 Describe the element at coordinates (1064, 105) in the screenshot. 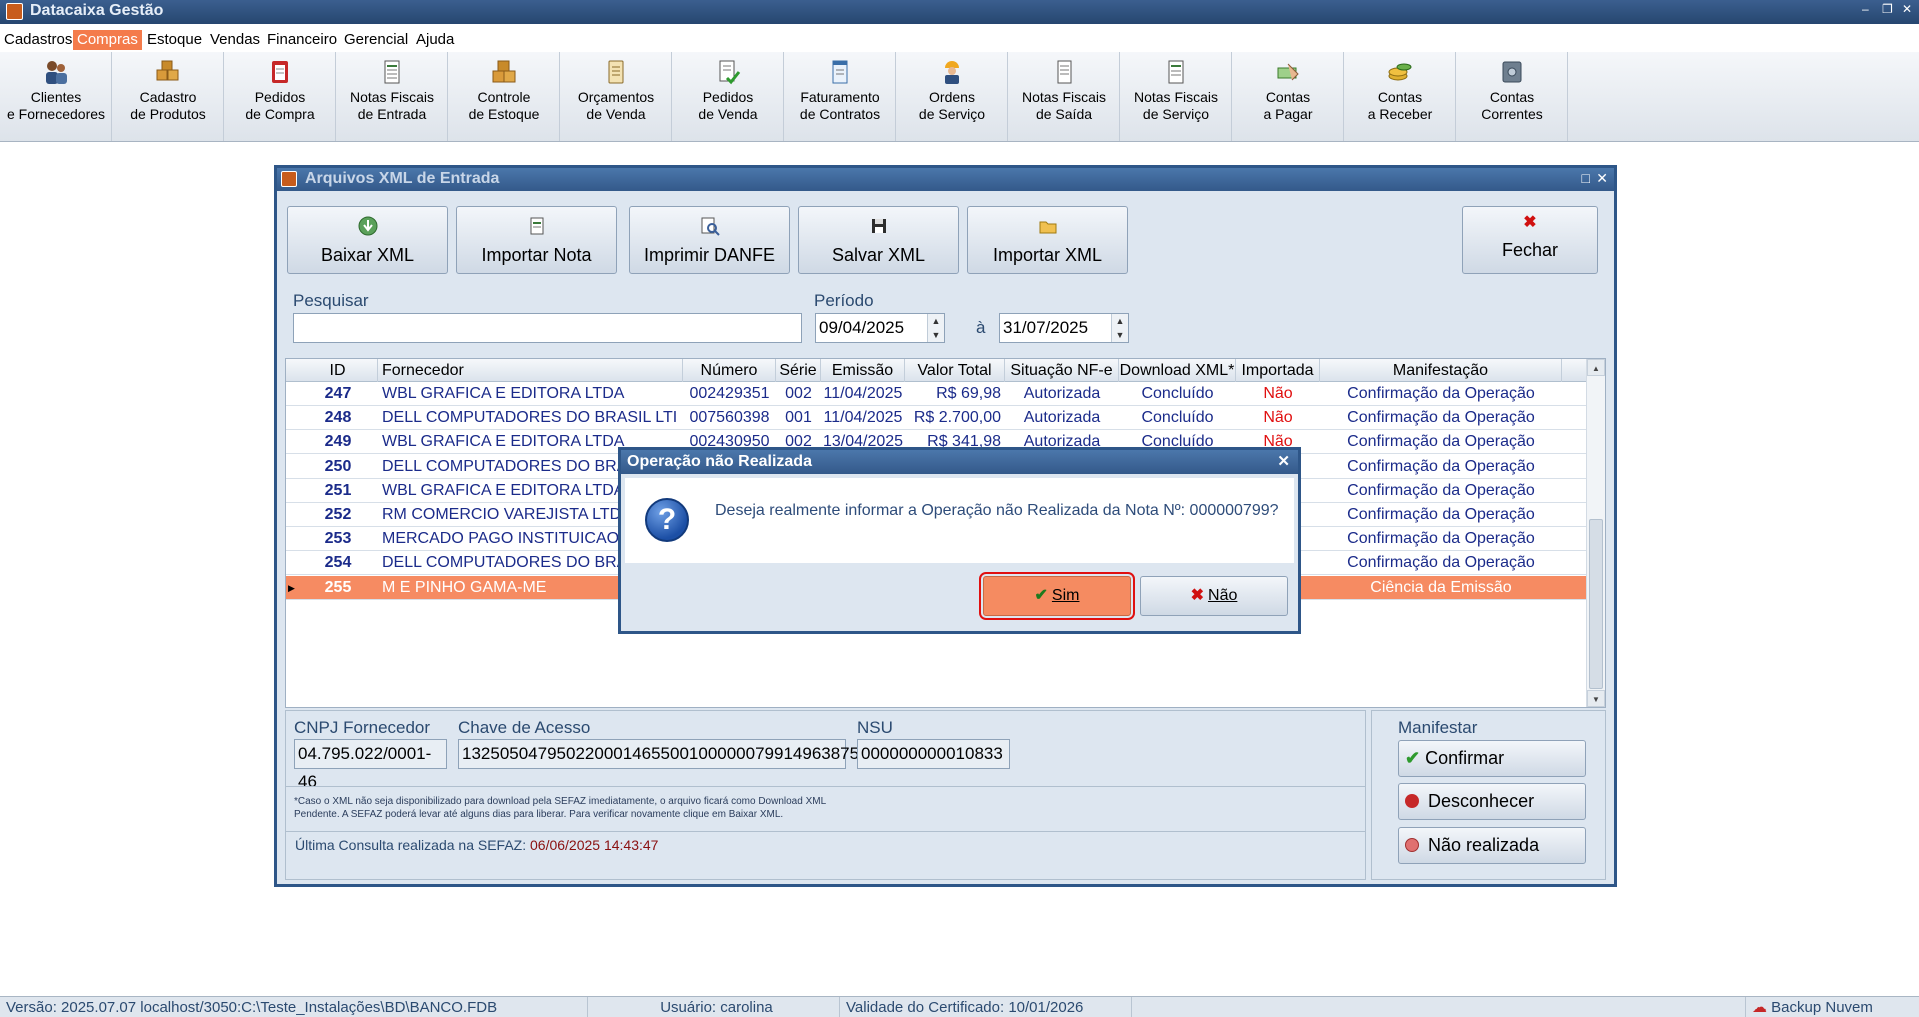

I see `toolbar-label: Notas Fiscais de Saída` at that location.